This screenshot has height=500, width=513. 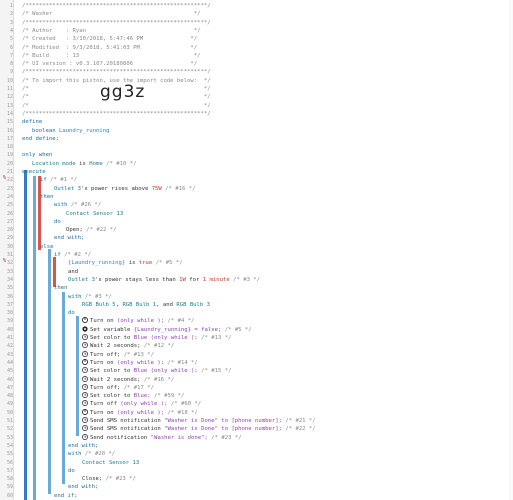 What do you see at coordinates (110, 47) in the screenshot?
I see `modified-line: /* Modified : 9/3/2018, 5:41:03 PM */` at bounding box center [110, 47].